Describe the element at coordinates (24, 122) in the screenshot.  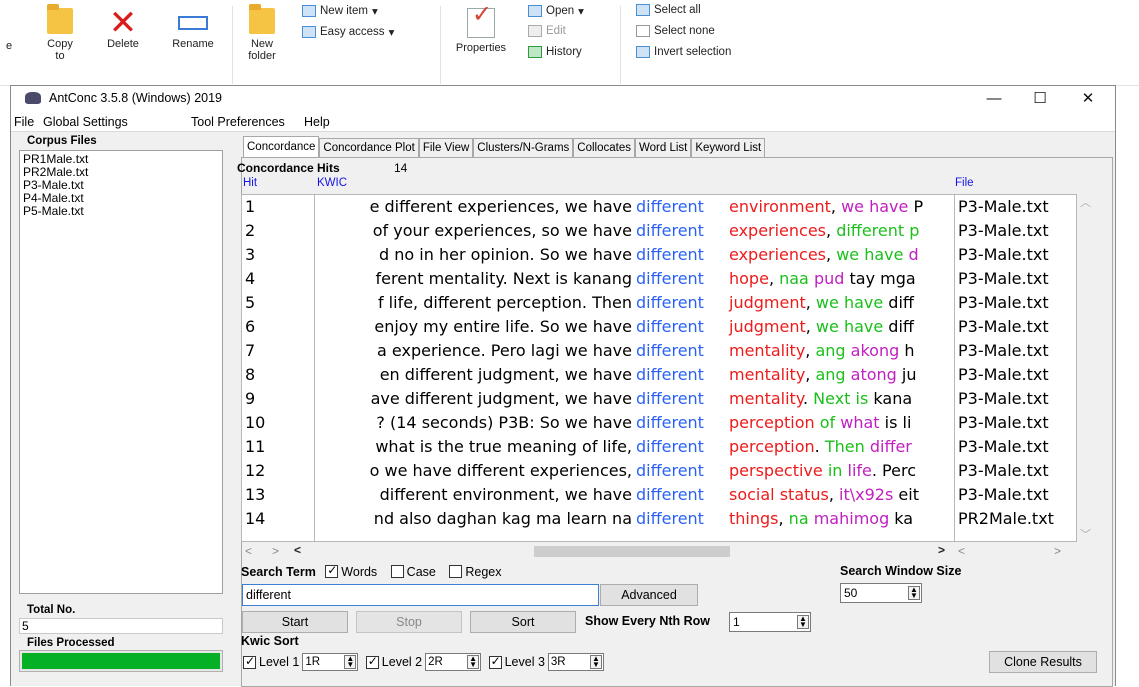
I see `menu-file: File` at that location.